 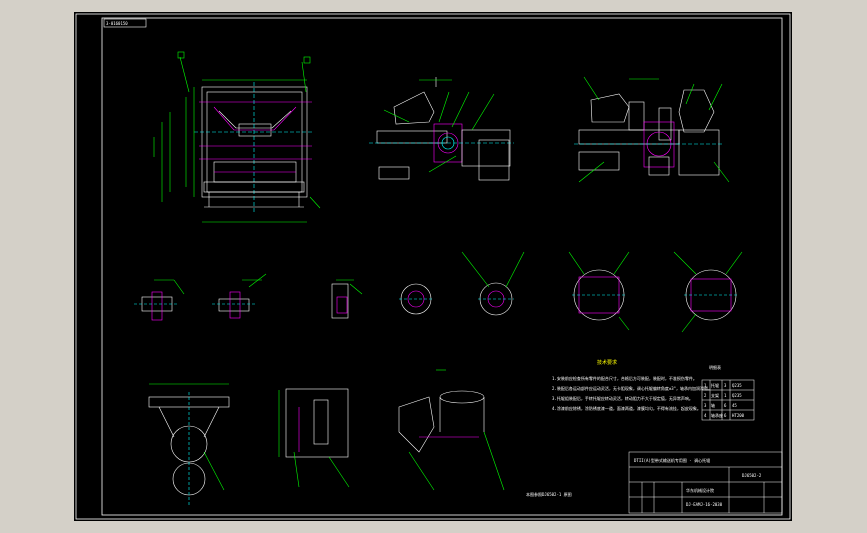 I want to click on title-block-drawing-no: DJ6502-2, so click(x=752, y=475).